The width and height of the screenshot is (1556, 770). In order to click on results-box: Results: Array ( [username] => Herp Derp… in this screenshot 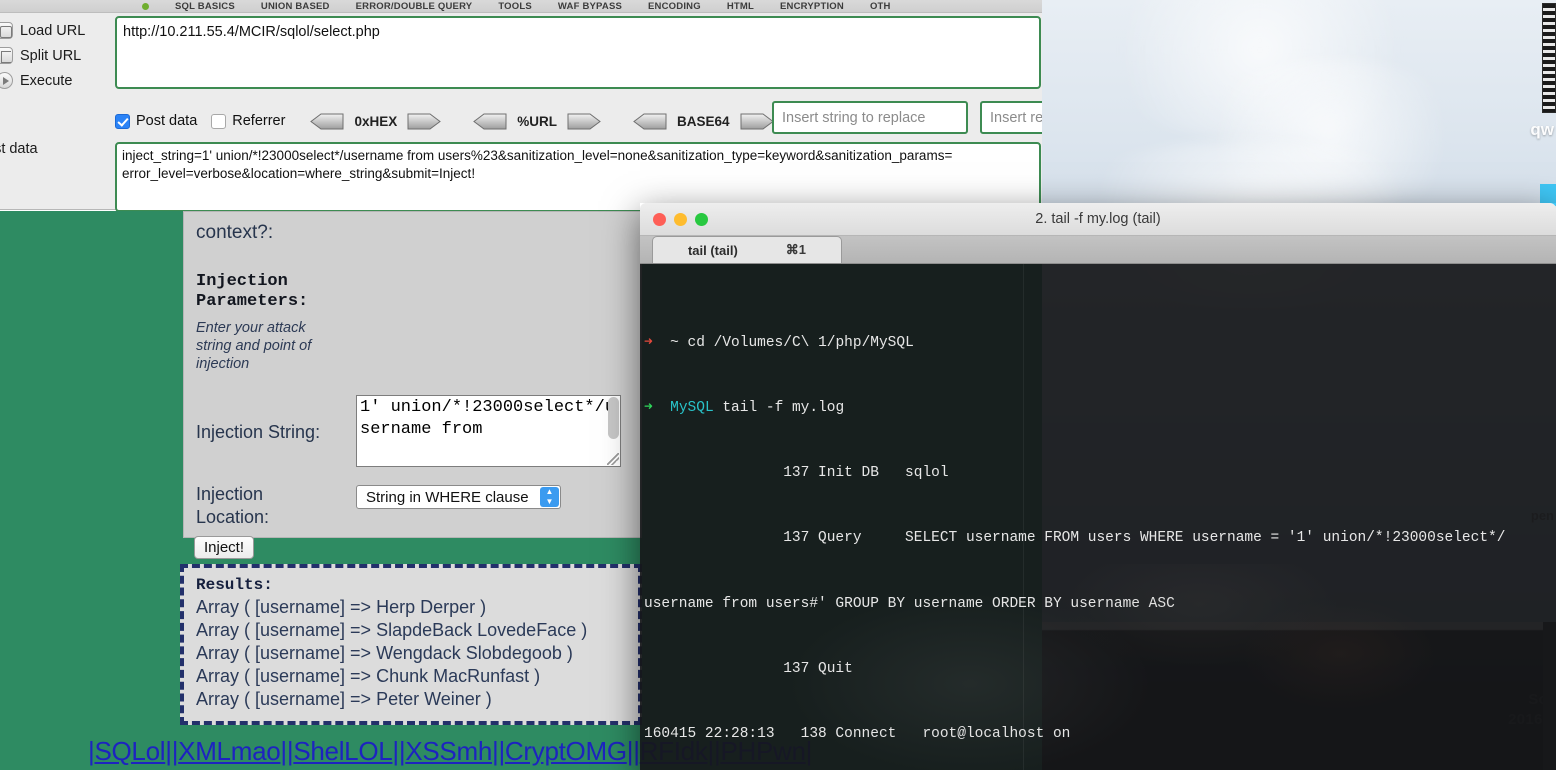, I will do `click(411, 644)`.